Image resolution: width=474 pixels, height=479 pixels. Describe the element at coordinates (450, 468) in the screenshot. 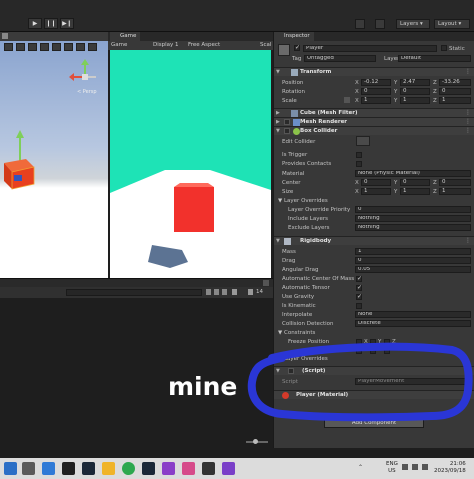

I see `clock: 21:06 2023/09/18` at that location.